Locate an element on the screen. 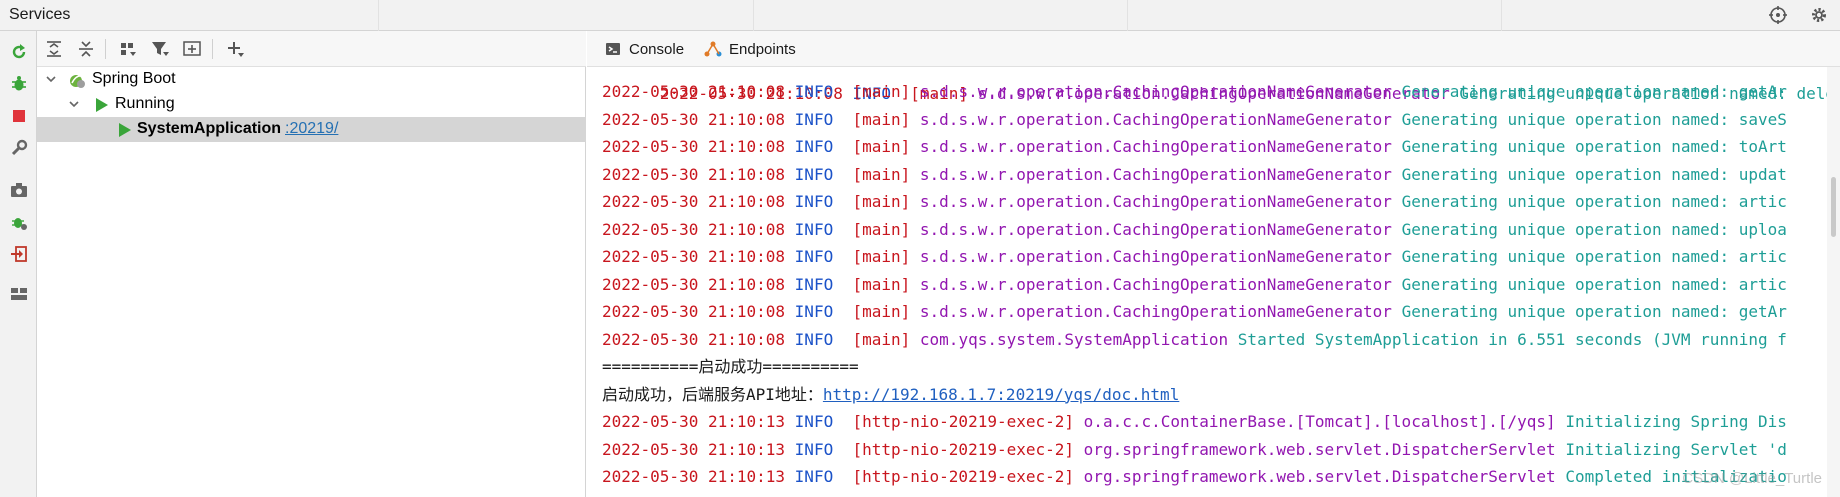 Image resolution: width=1840 pixels, height=497 pixels. gear-icon is located at coordinates (1819, 15).